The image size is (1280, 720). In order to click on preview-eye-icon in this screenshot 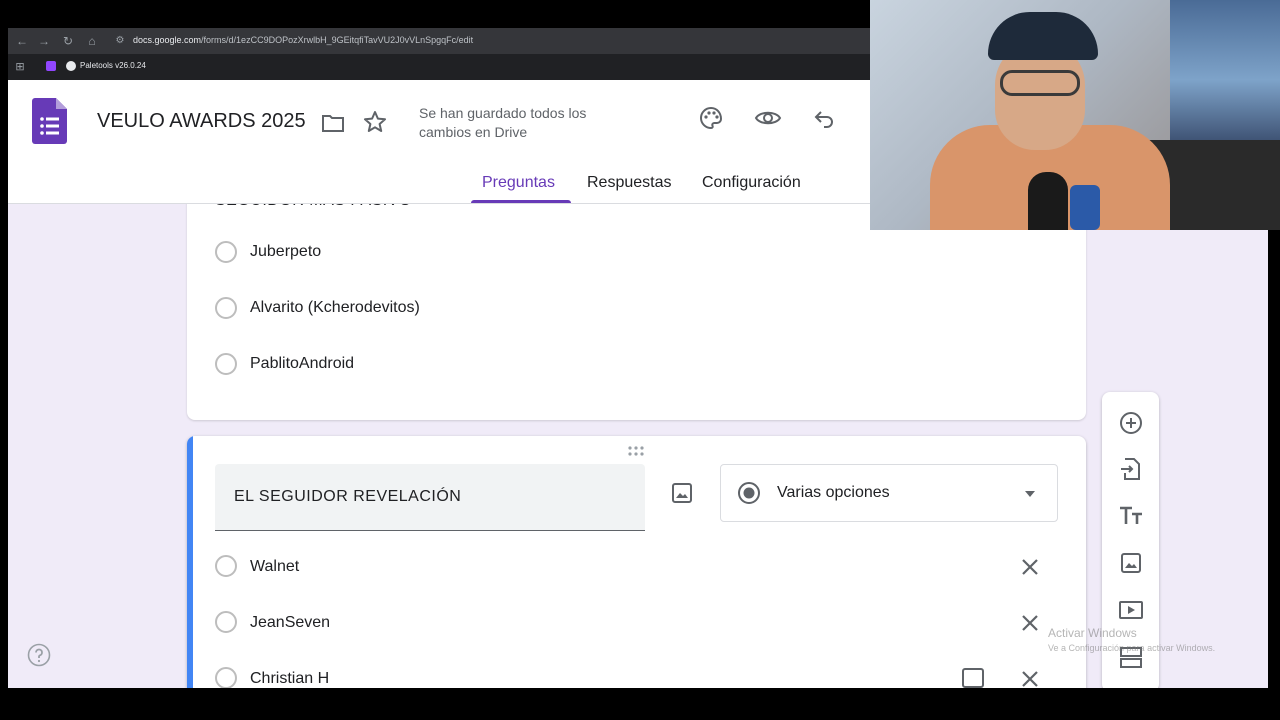, I will do `click(768, 118)`.